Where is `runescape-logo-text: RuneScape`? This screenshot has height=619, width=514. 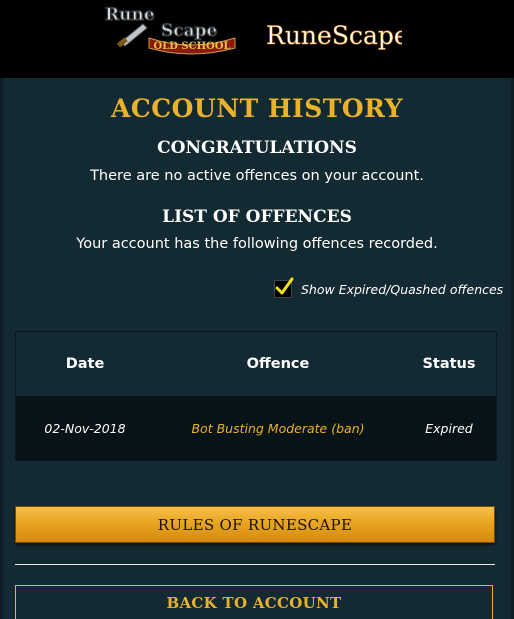 runescape-logo-text: RuneScape is located at coordinates (334, 35).